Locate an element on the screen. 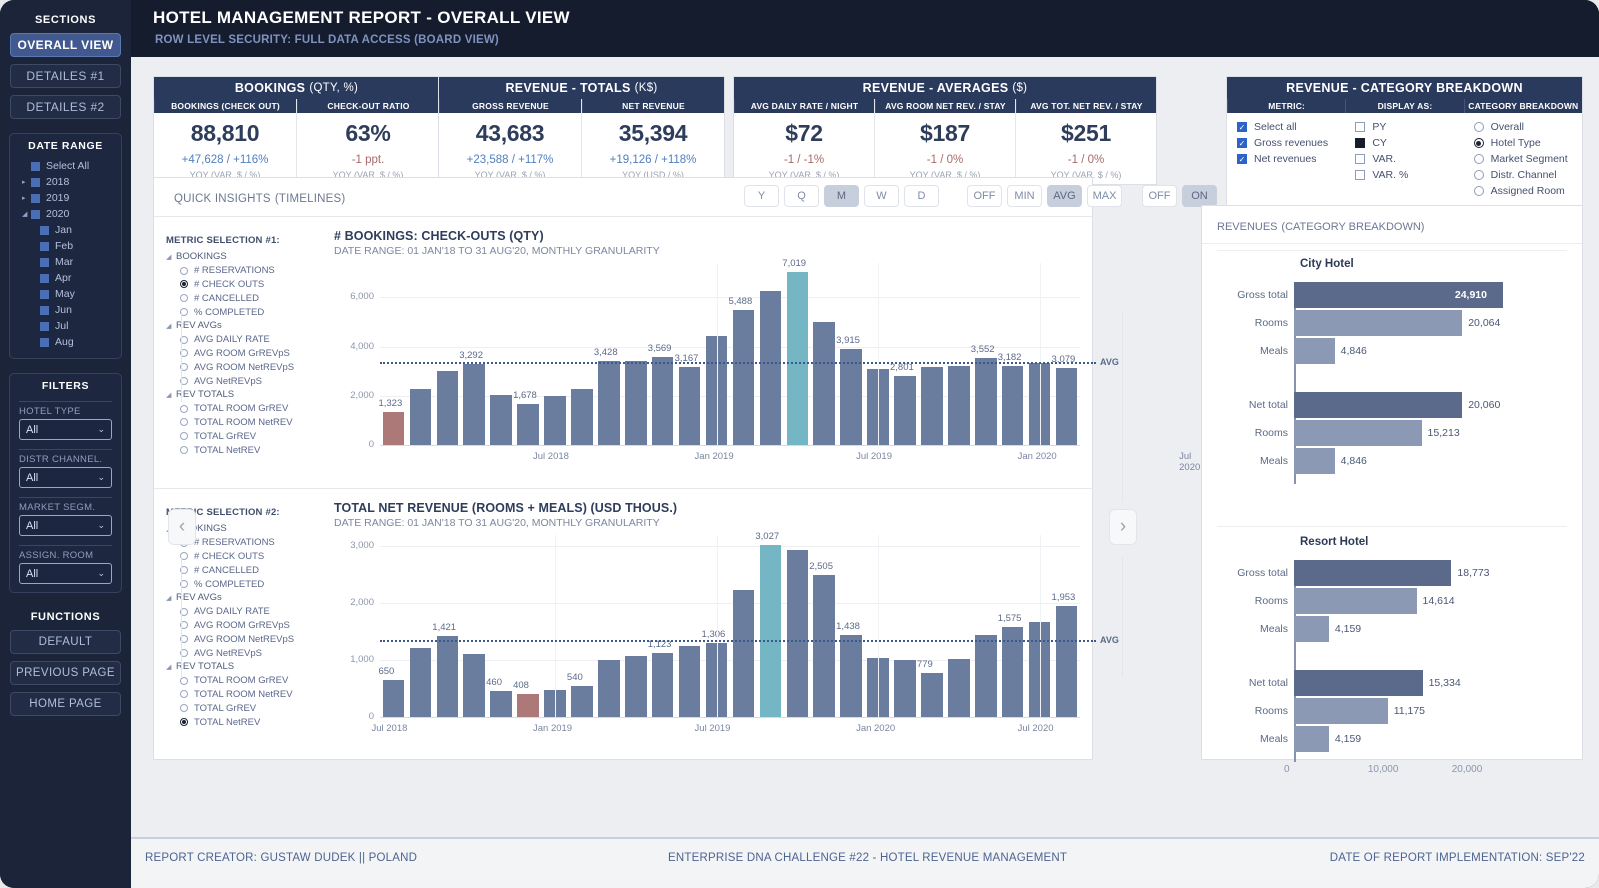 The height and width of the screenshot is (888, 1599). metric-option: TOTAL ROOM GrREV is located at coordinates (246, 681).